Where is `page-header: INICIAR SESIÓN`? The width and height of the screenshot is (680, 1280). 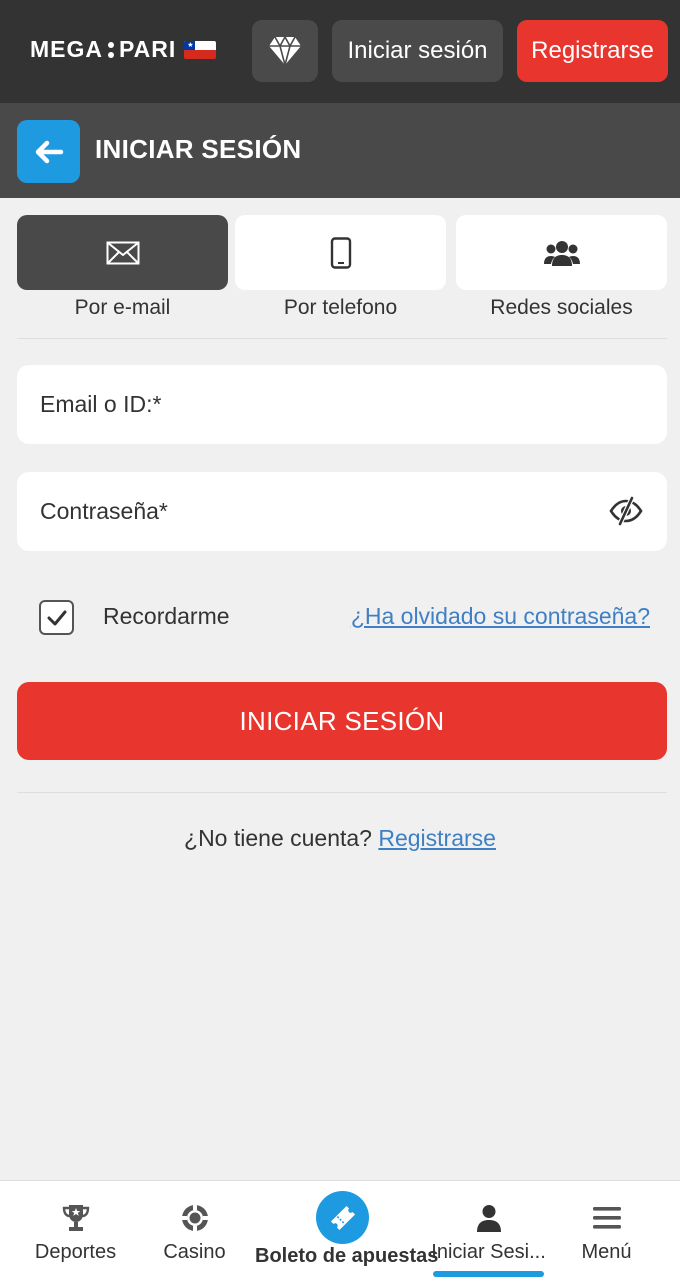
page-header: INICIAR SESIÓN is located at coordinates (340, 150).